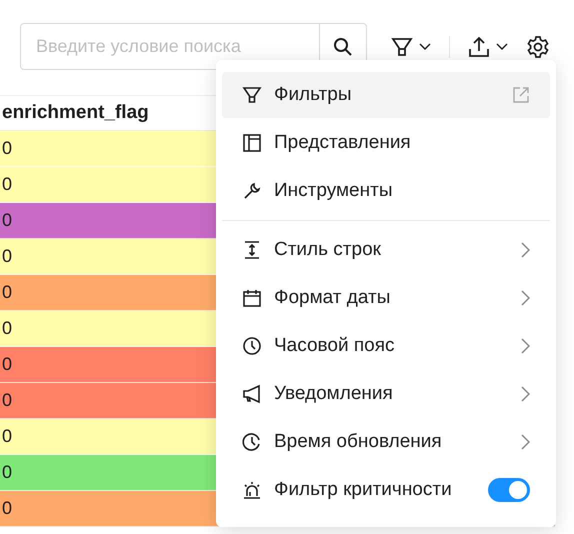  Describe the element at coordinates (75, 112) in the screenshot. I see `column-header: enrichment_flag` at that location.